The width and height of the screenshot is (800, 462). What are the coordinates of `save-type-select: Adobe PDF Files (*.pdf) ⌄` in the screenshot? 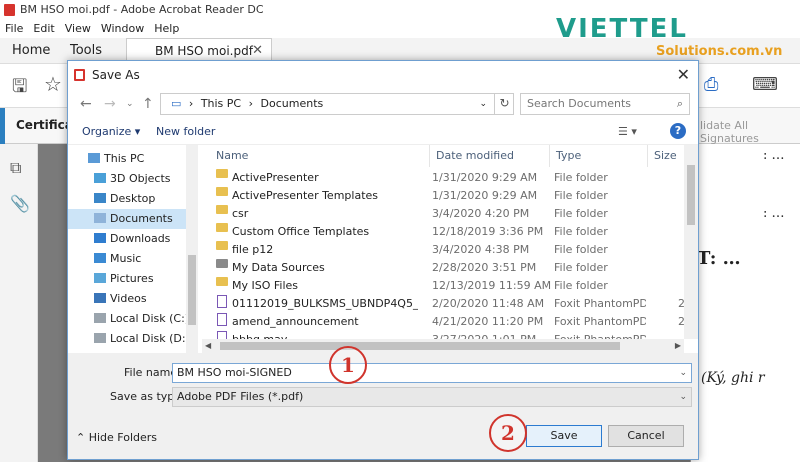 It's located at (432, 397).